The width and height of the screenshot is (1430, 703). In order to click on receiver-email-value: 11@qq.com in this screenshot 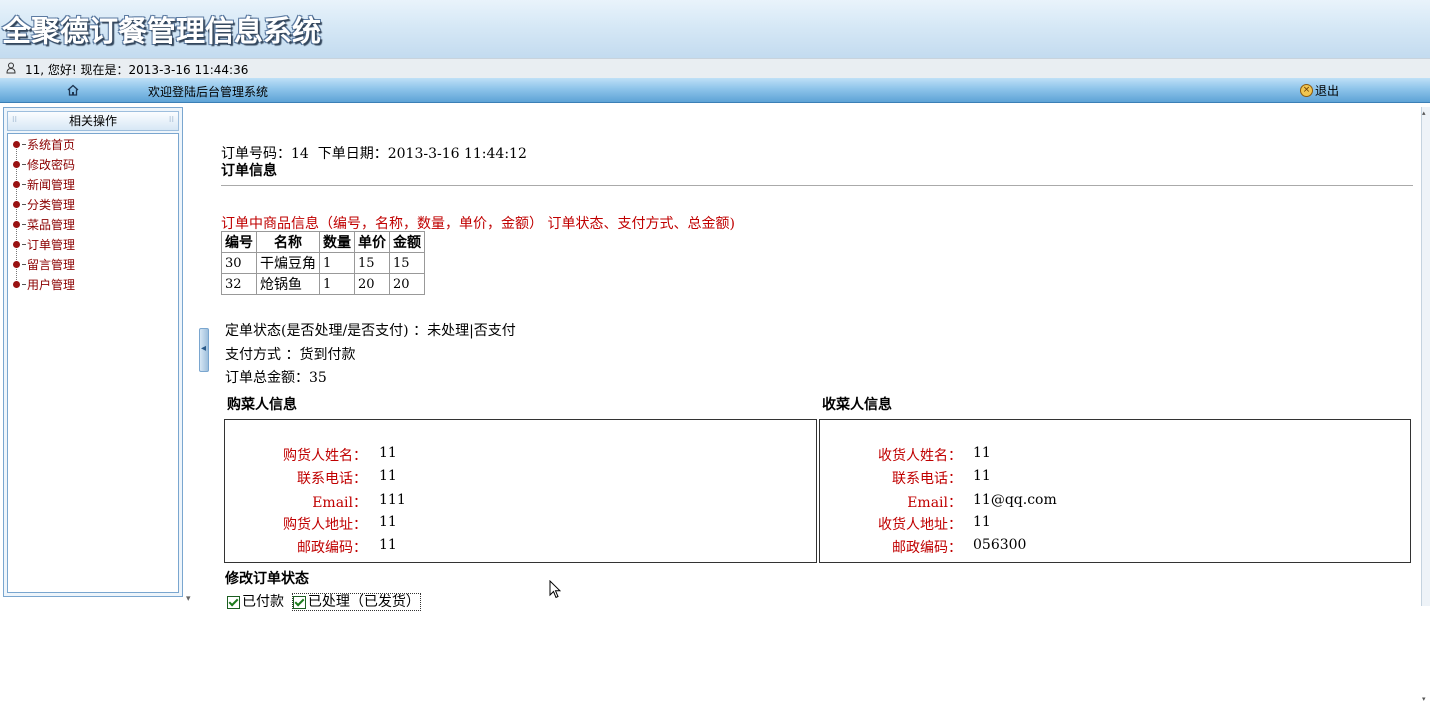, I will do `click(1015, 500)`.